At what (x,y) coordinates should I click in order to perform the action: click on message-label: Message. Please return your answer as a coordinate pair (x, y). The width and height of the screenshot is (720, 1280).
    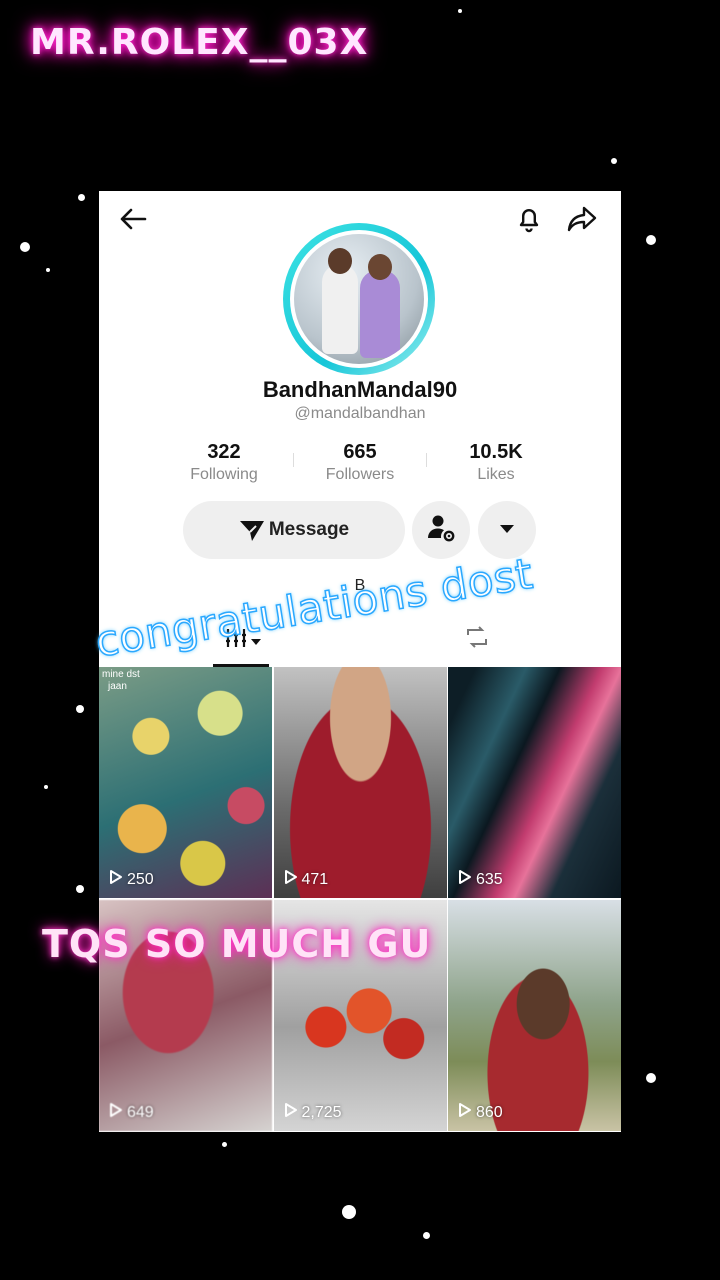
    Looking at the image, I should click on (309, 529).